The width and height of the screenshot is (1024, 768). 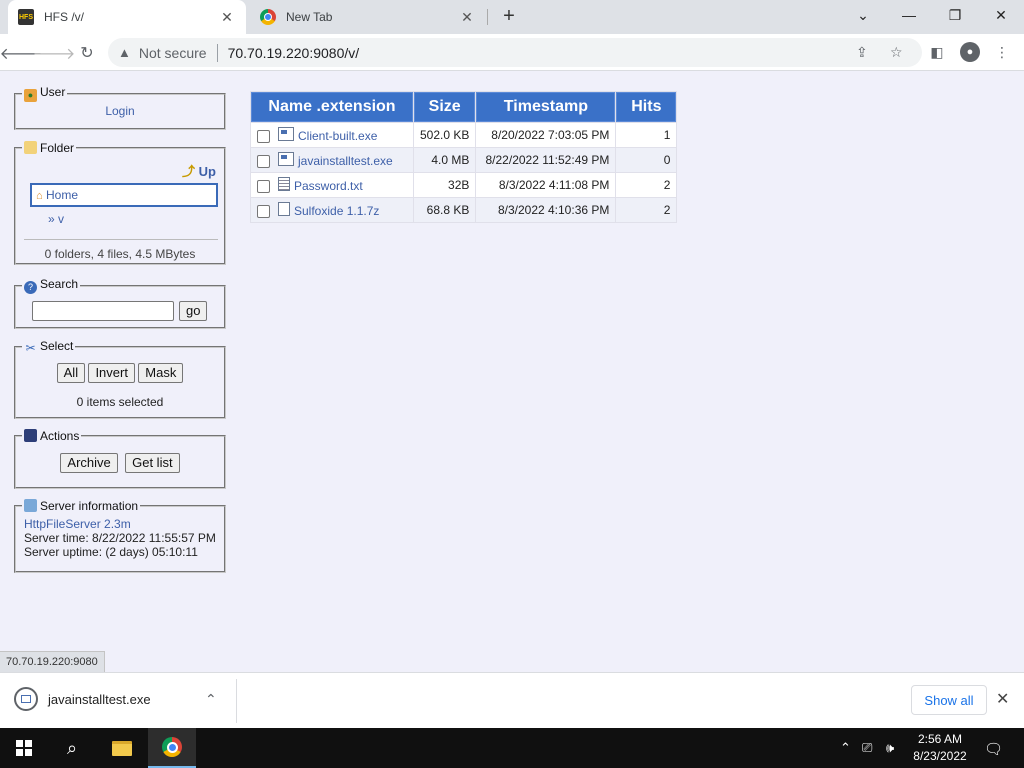 I want to click on close-window-button: ✕, so click(x=1001, y=15).